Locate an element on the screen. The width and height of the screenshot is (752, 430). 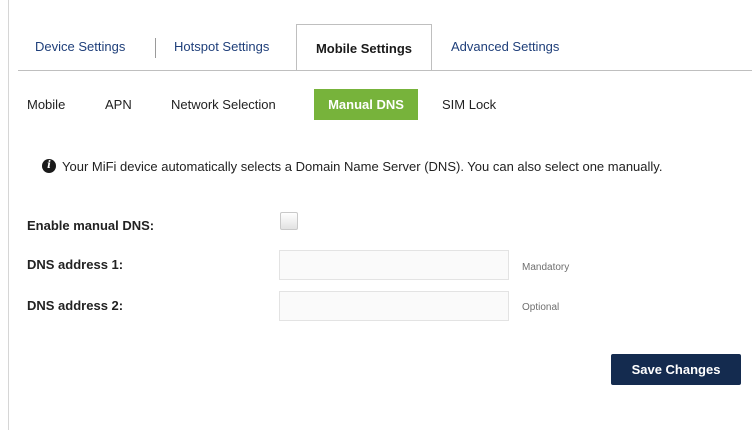
dns-address-2-label: DNS address 2: is located at coordinates (75, 305).